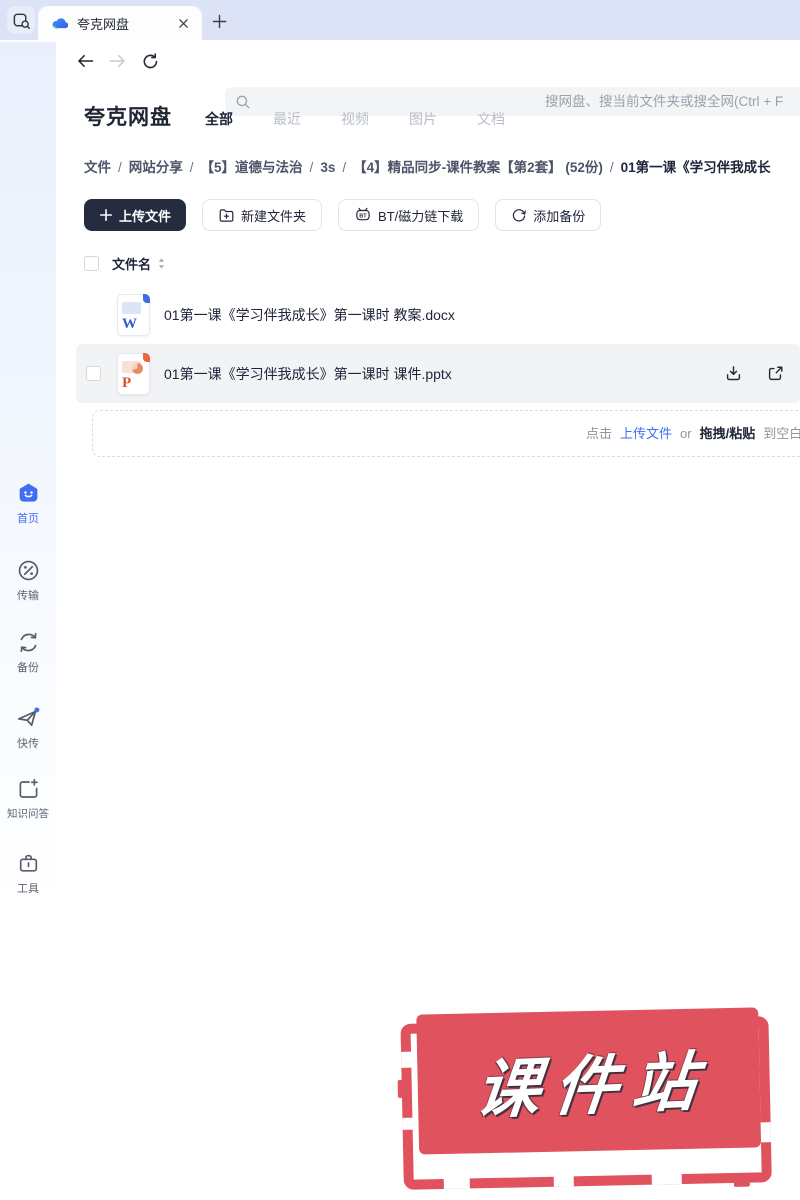  I want to click on file-name: 01第一课《学习伴我成长》第一课时 教案.docx, so click(309, 315).